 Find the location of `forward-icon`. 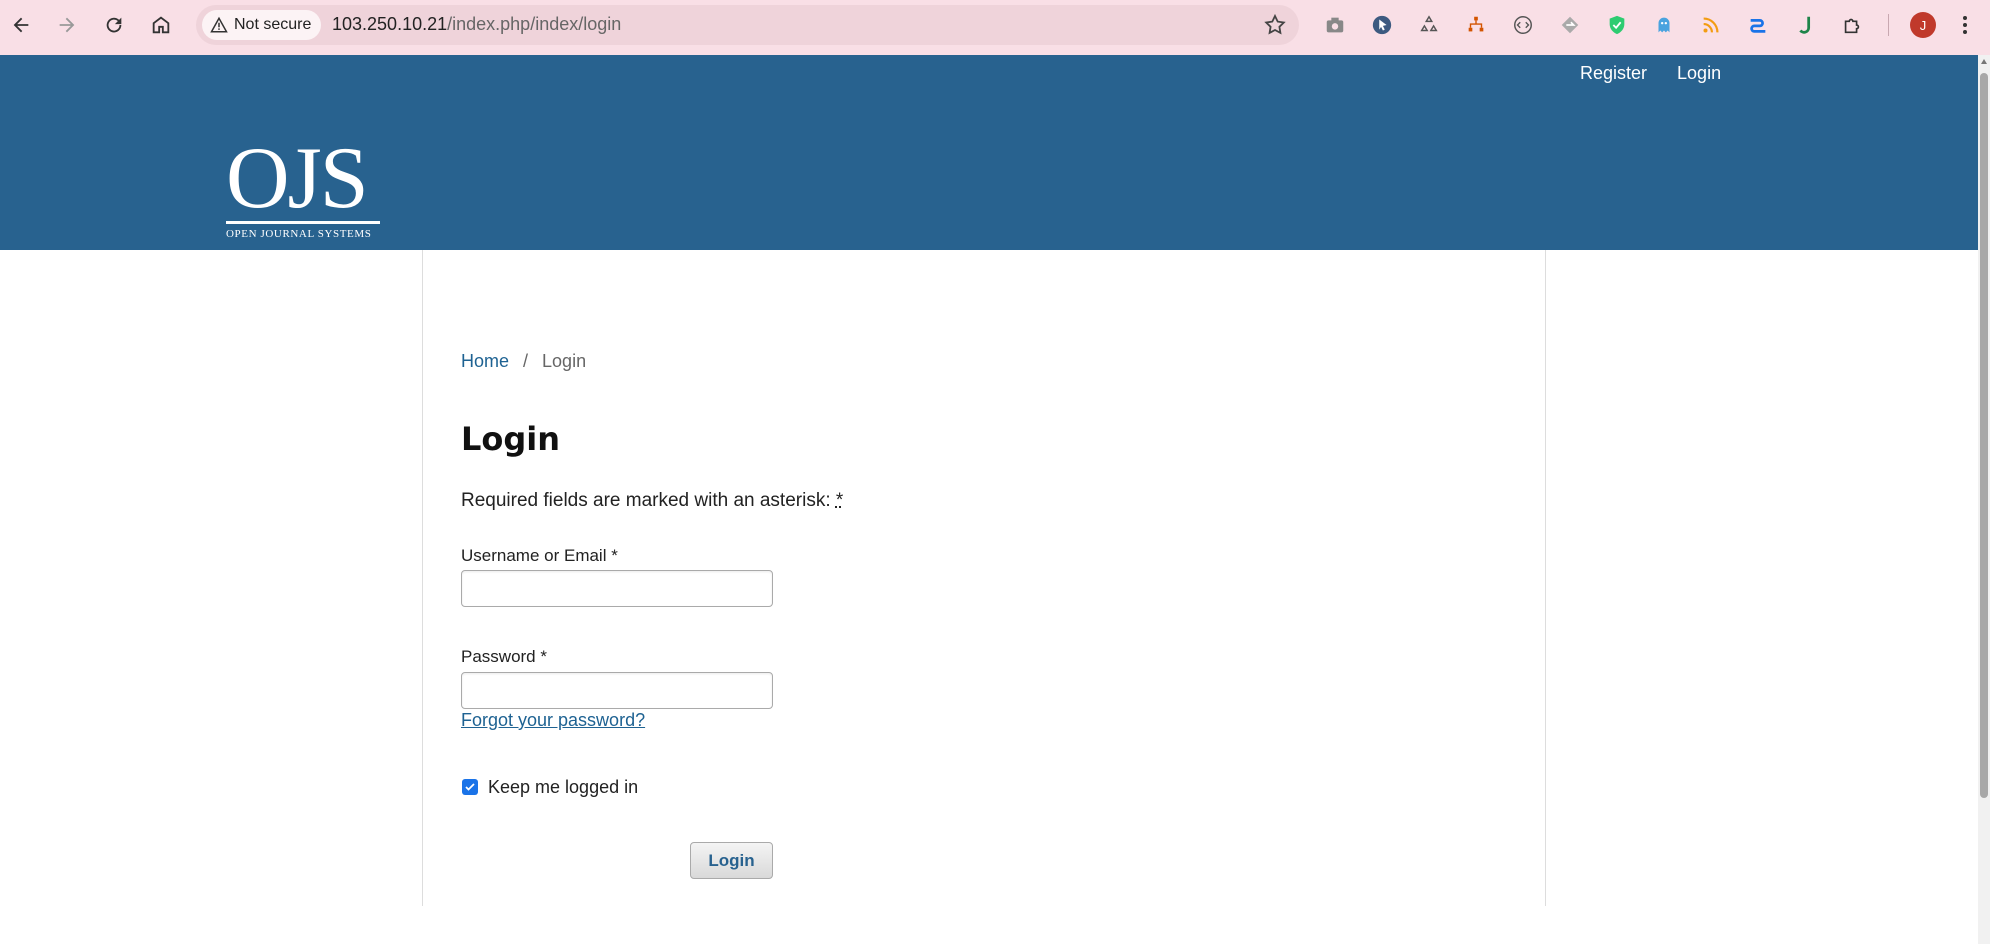

forward-icon is located at coordinates (67, 25).